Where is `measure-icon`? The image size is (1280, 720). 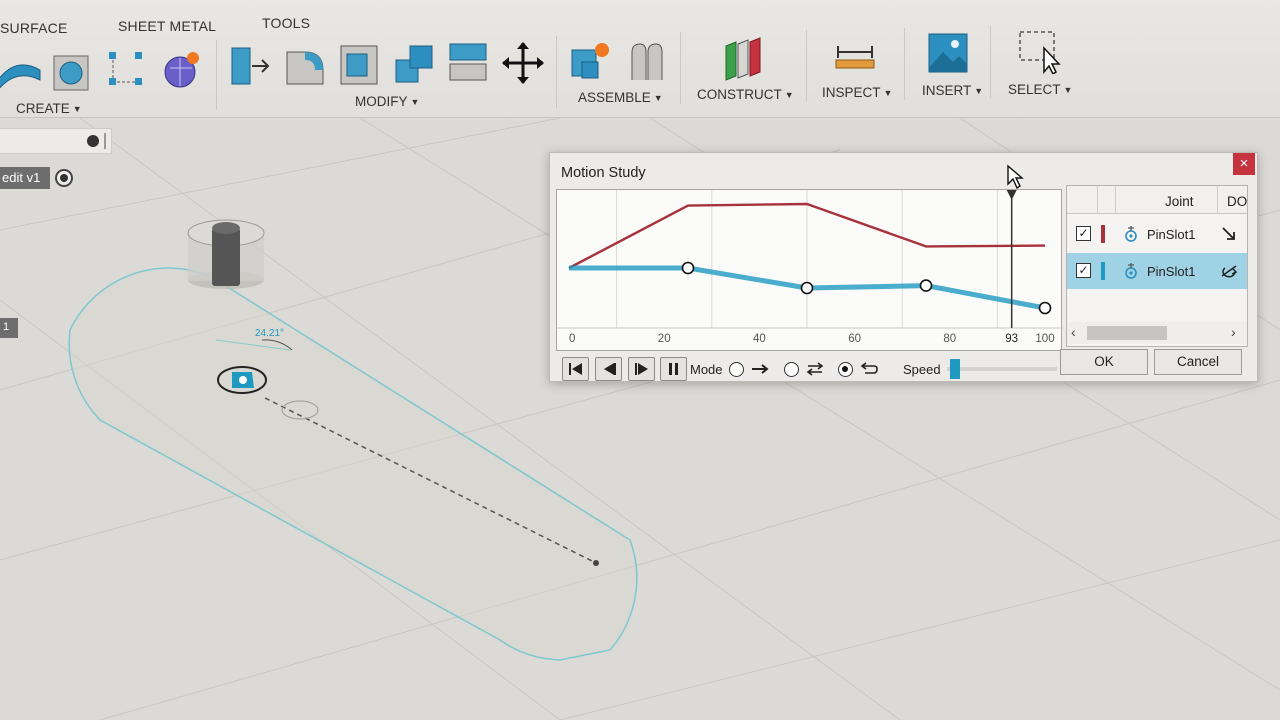 measure-icon is located at coordinates (855, 59).